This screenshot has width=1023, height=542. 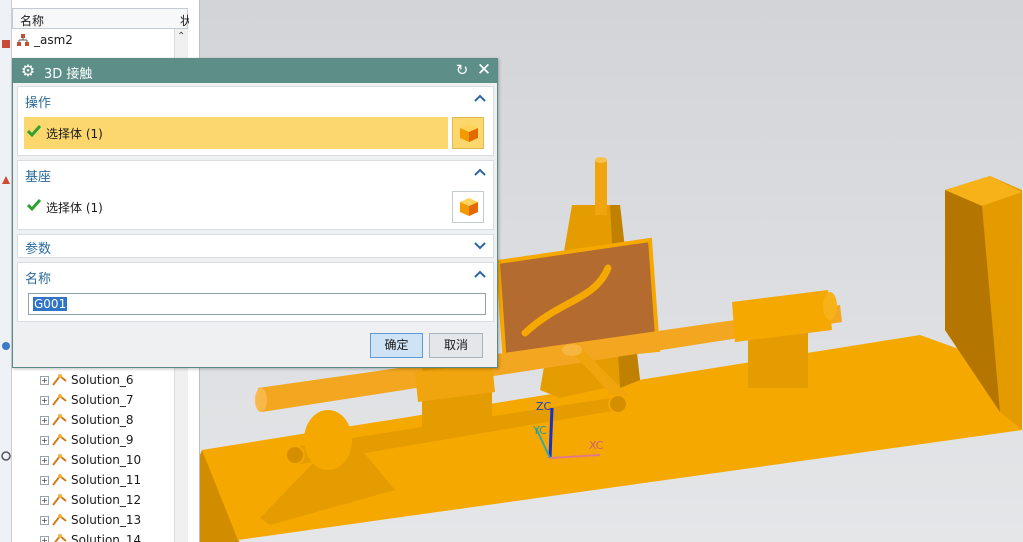 What do you see at coordinates (6, 345) in the screenshot?
I see `motion-nav-icon` at bounding box center [6, 345].